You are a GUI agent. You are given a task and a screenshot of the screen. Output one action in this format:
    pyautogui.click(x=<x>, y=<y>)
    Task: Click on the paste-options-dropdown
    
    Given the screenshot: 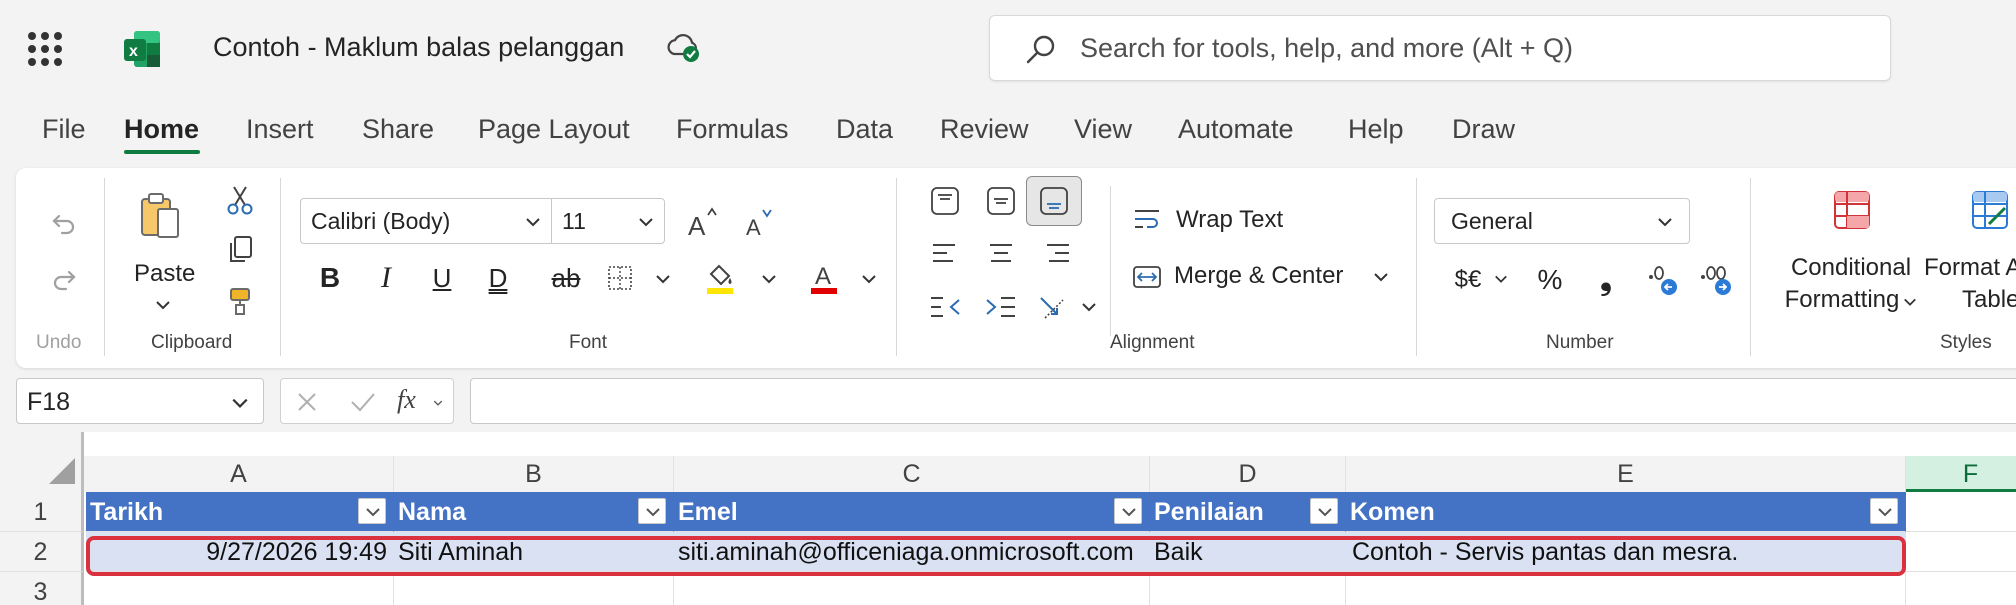 What is the action you would take?
    pyautogui.click(x=163, y=305)
    